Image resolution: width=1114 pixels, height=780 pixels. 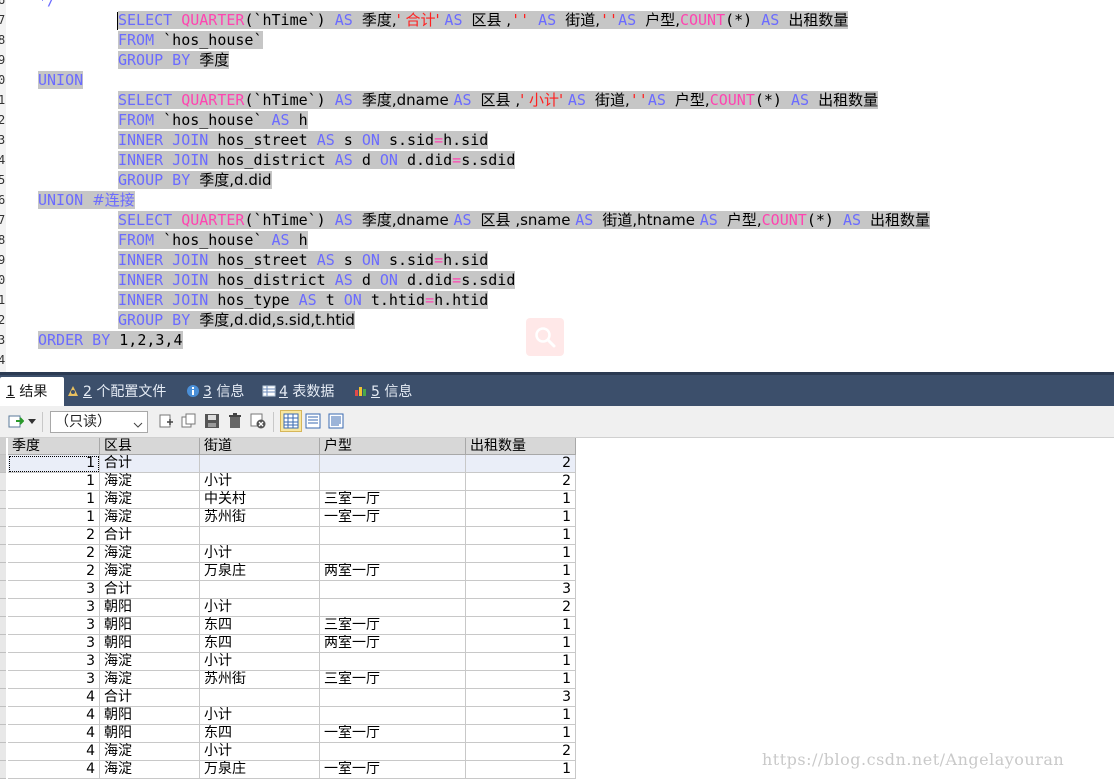 I want to click on floating-search-icon, so click(x=545, y=337).